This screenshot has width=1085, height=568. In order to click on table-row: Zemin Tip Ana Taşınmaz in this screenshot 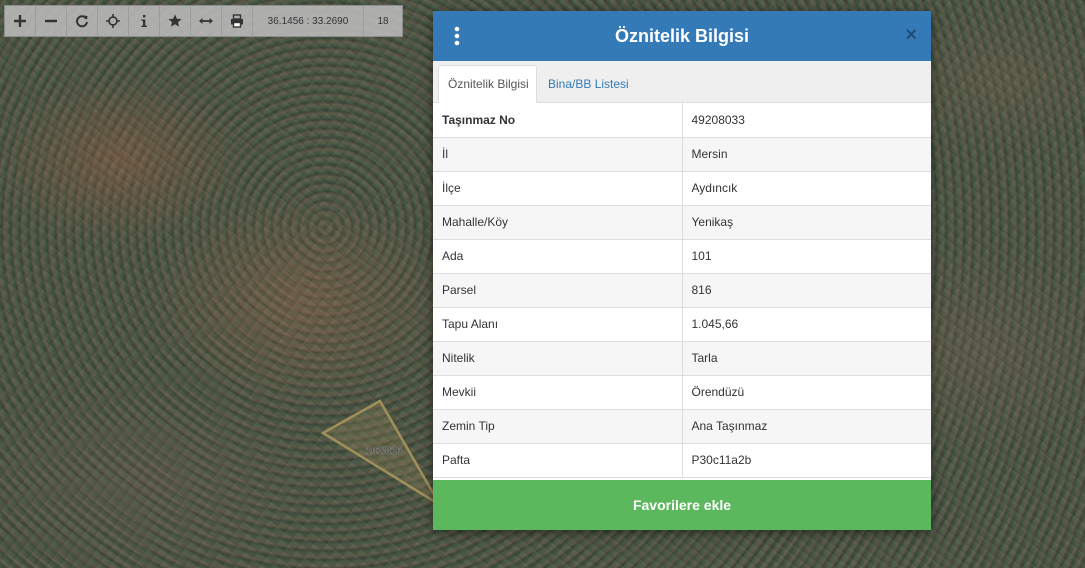, I will do `click(682, 426)`.